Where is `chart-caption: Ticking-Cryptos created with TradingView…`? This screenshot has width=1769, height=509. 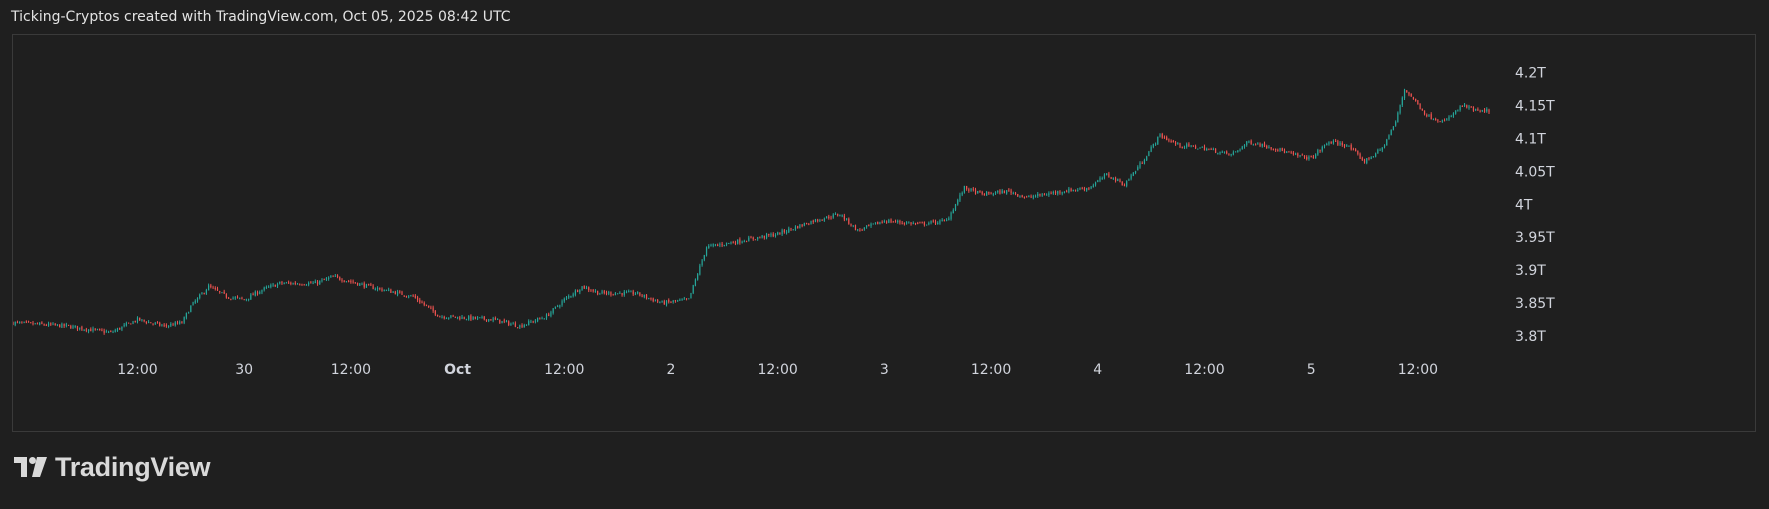 chart-caption: Ticking-Cryptos created with TradingView… is located at coordinates (261, 17).